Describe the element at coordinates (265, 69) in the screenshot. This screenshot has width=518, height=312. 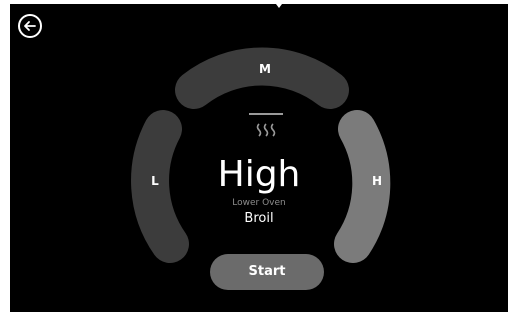
I see `level-label-medium: M` at that location.